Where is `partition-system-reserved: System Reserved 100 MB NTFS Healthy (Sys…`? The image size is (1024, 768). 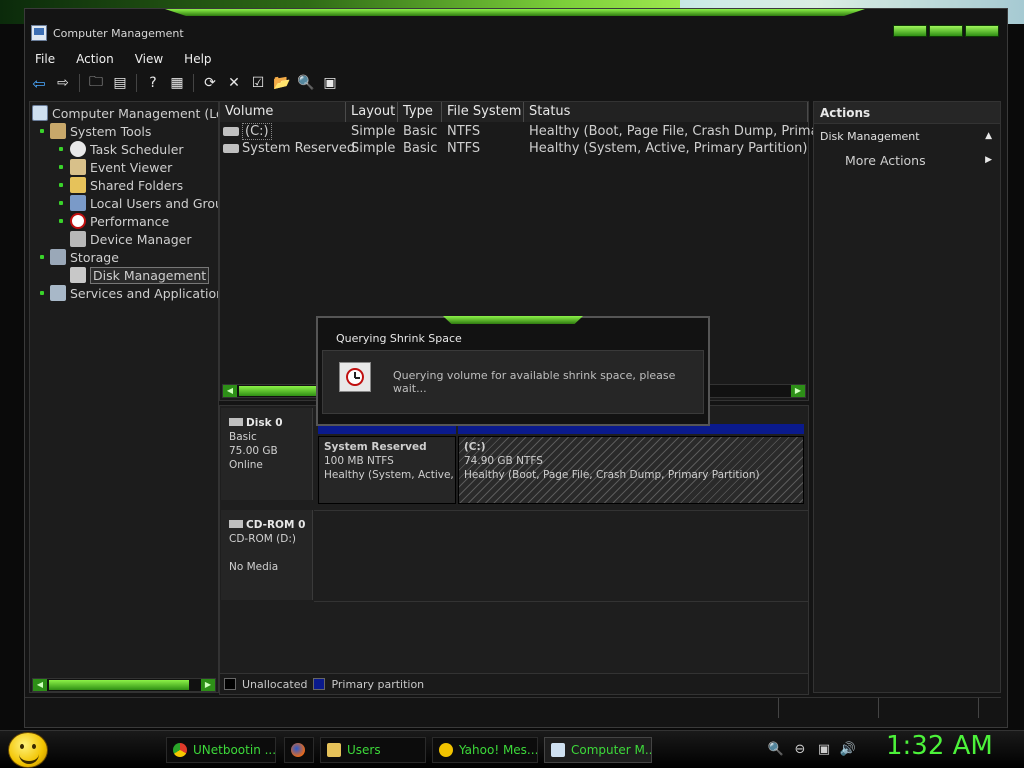
partition-system-reserved: System Reserved 100 MB NTFS Healthy (Sys… is located at coordinates (387, 470).